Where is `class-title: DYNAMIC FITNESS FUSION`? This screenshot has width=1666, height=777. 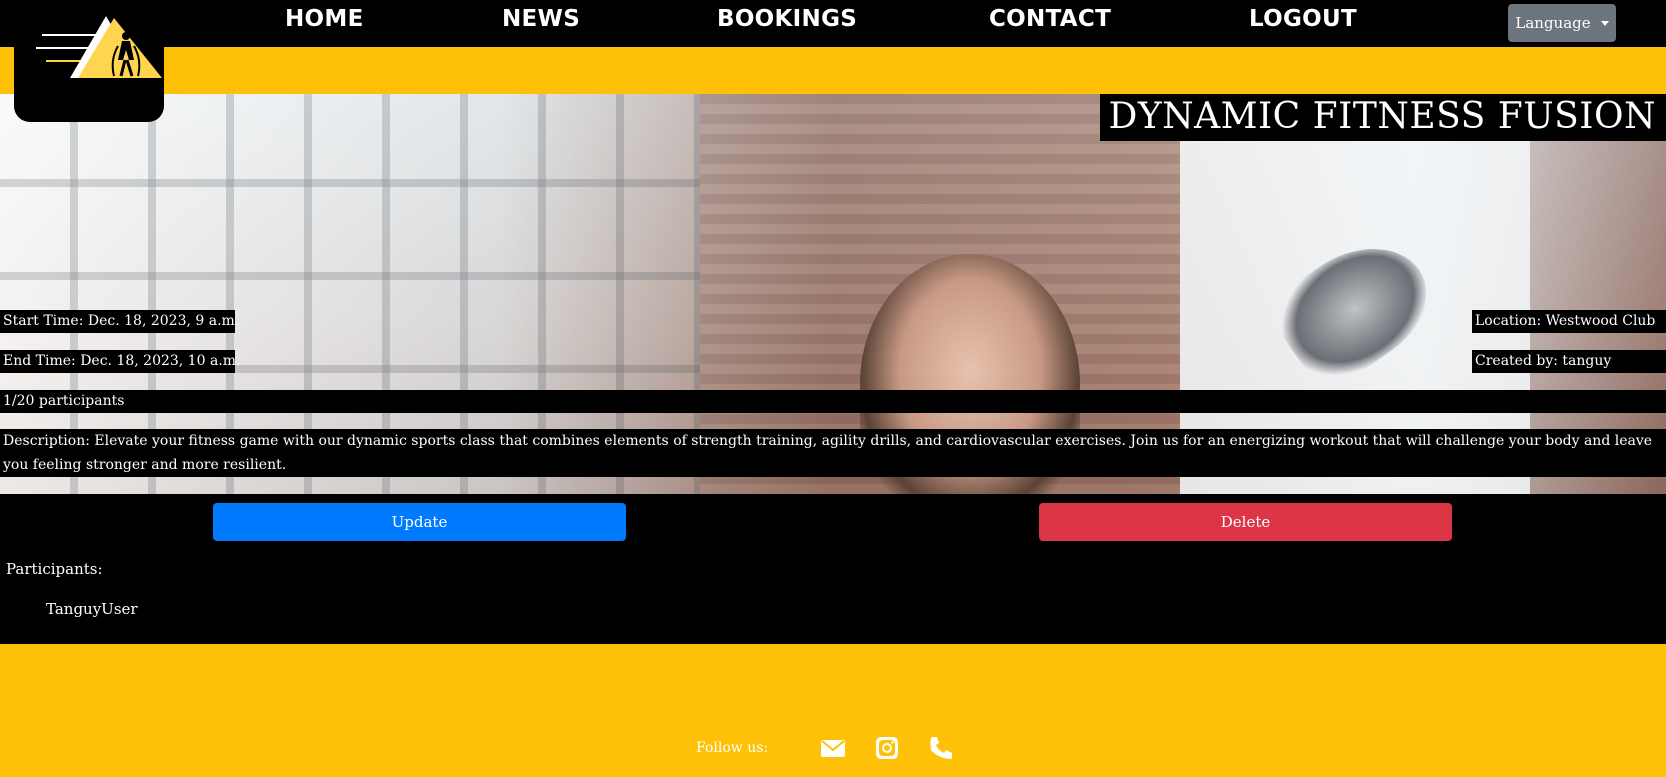
class-title: DYNAMIC FITNESS FUSION is located at coordinates (1383, 117).